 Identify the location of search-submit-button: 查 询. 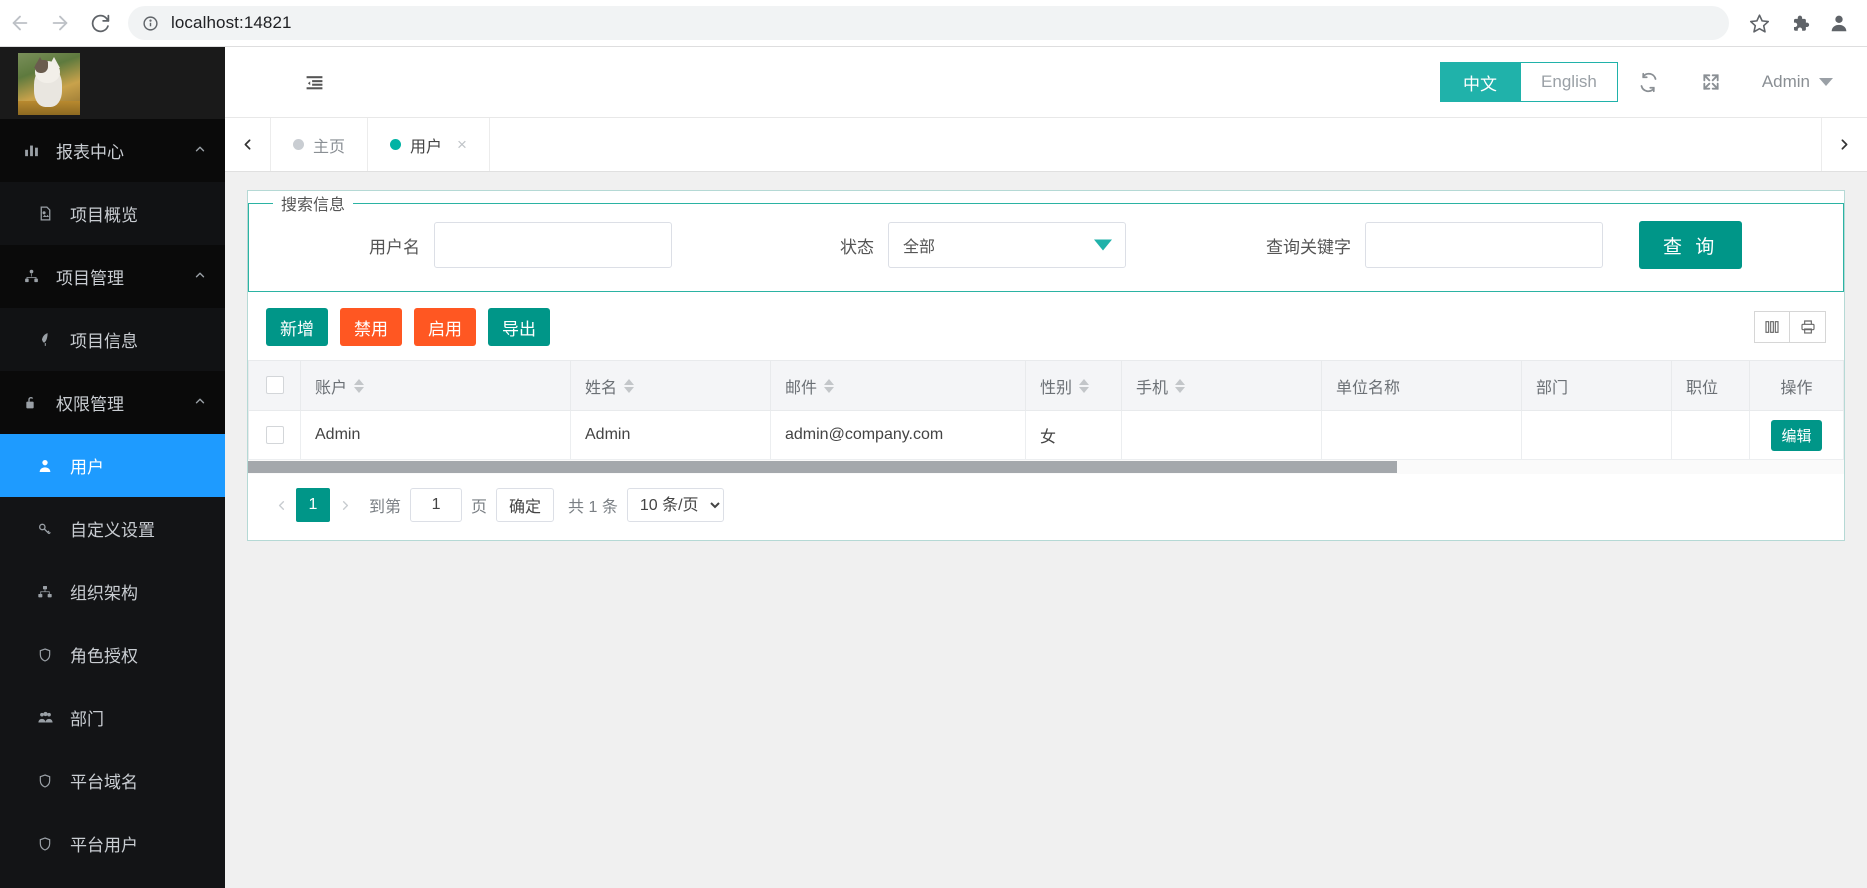
(1691, 245).